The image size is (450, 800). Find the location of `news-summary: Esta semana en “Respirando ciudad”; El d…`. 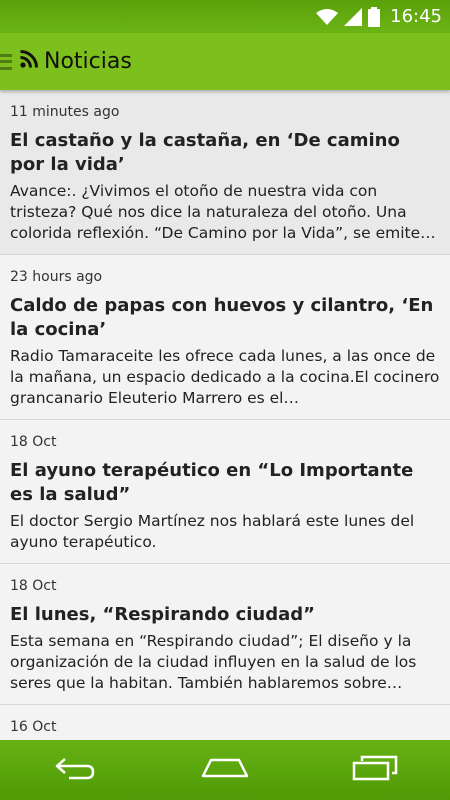

news-summary: Esta semana en “Respirando ciudad”; El d… is located at coordinates (213, 662).